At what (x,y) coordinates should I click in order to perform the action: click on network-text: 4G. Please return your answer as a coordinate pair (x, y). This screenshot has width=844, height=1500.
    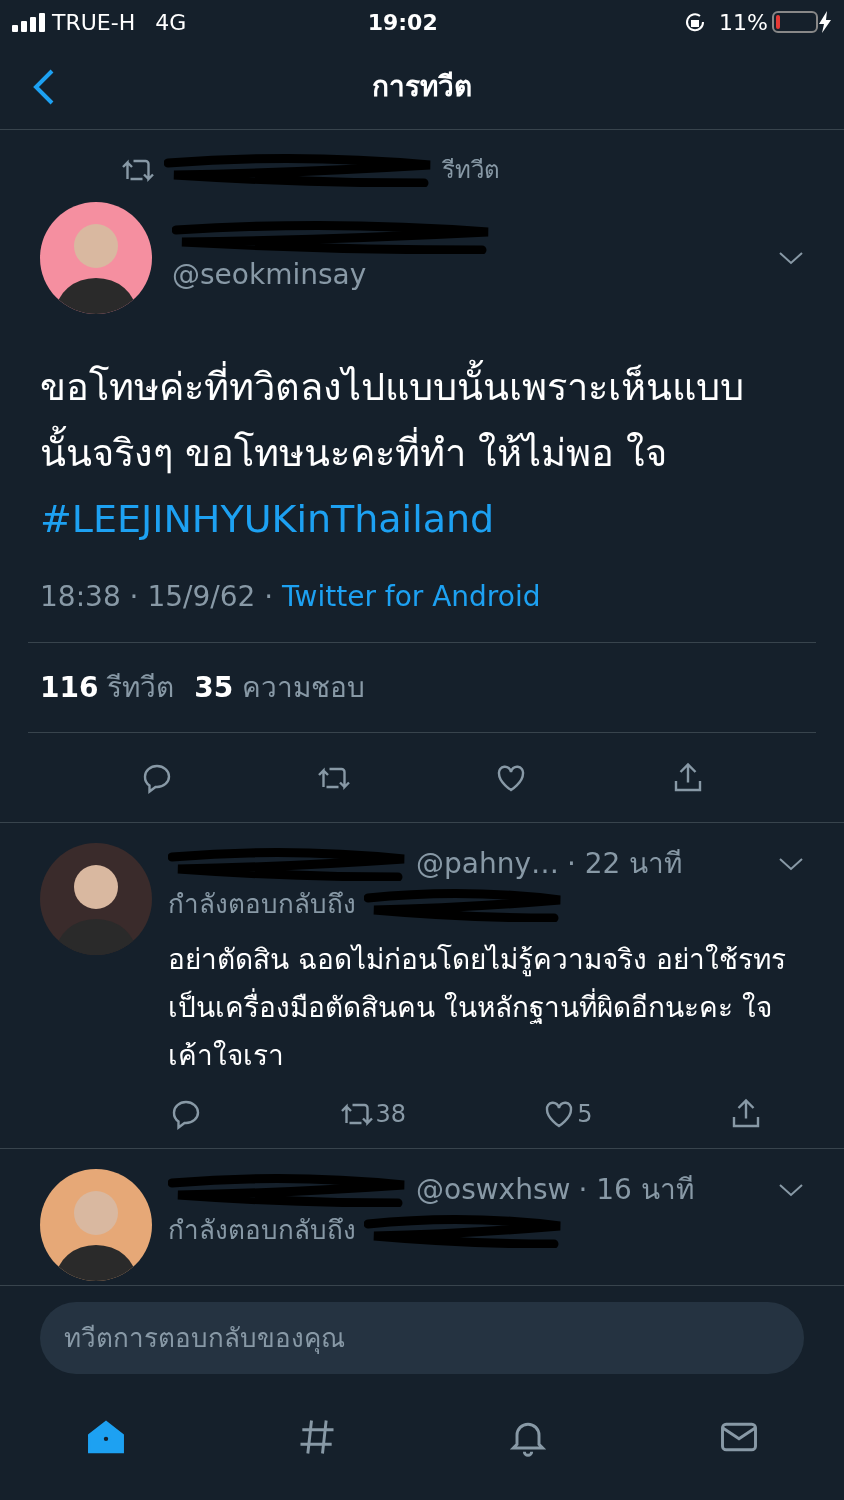
    Looking at the image, I should click on (171, 22).